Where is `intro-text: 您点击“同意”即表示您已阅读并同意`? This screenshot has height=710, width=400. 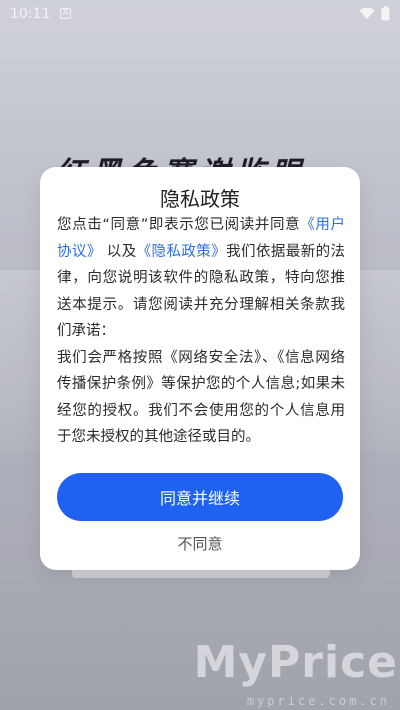
intro-text: 您点击“同意”即表示您已阅读并同意 is located at coordinates (179, 225).